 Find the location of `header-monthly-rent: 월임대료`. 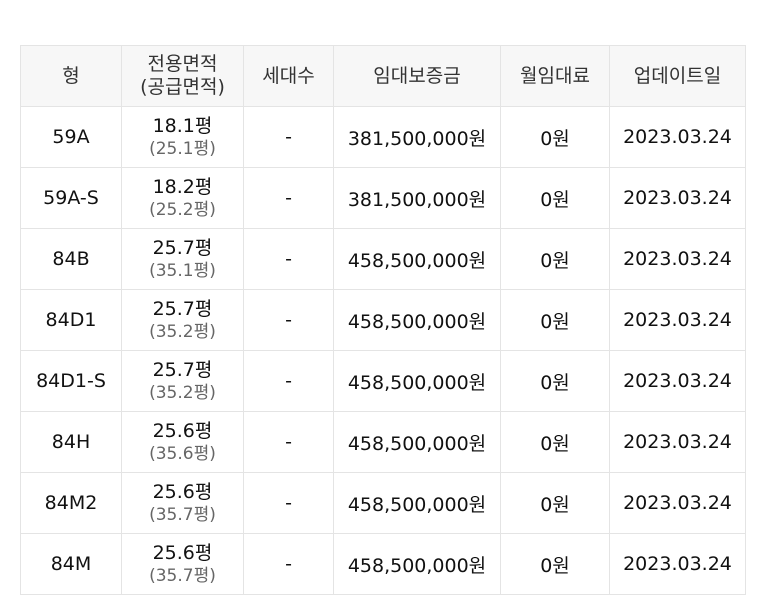

header-monthly-rent: 월임대료 is located at coordinates (555, 76).